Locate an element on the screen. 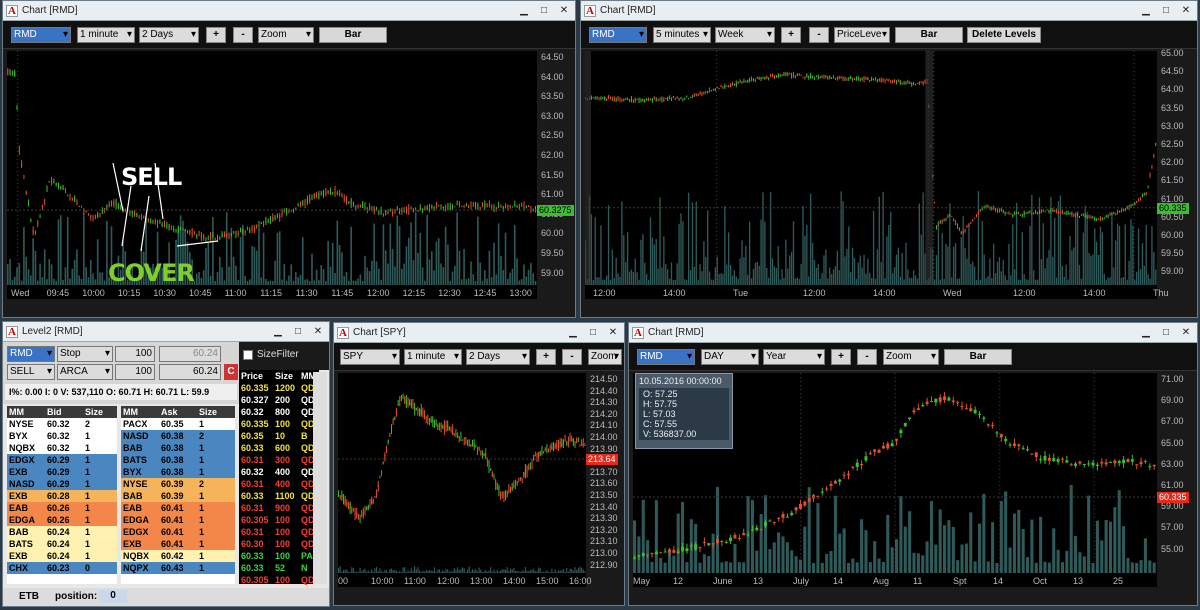  table-row: PACX 60.35 1 is located at coordinates (178, 424).